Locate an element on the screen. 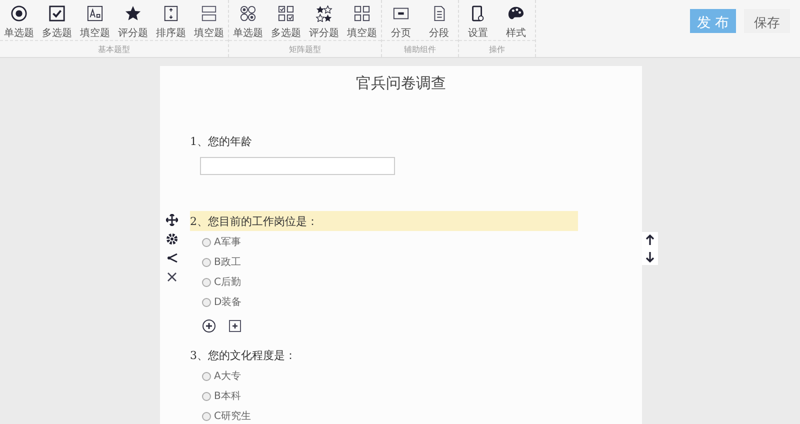  palette-icon is located at coordinates (516, 13).